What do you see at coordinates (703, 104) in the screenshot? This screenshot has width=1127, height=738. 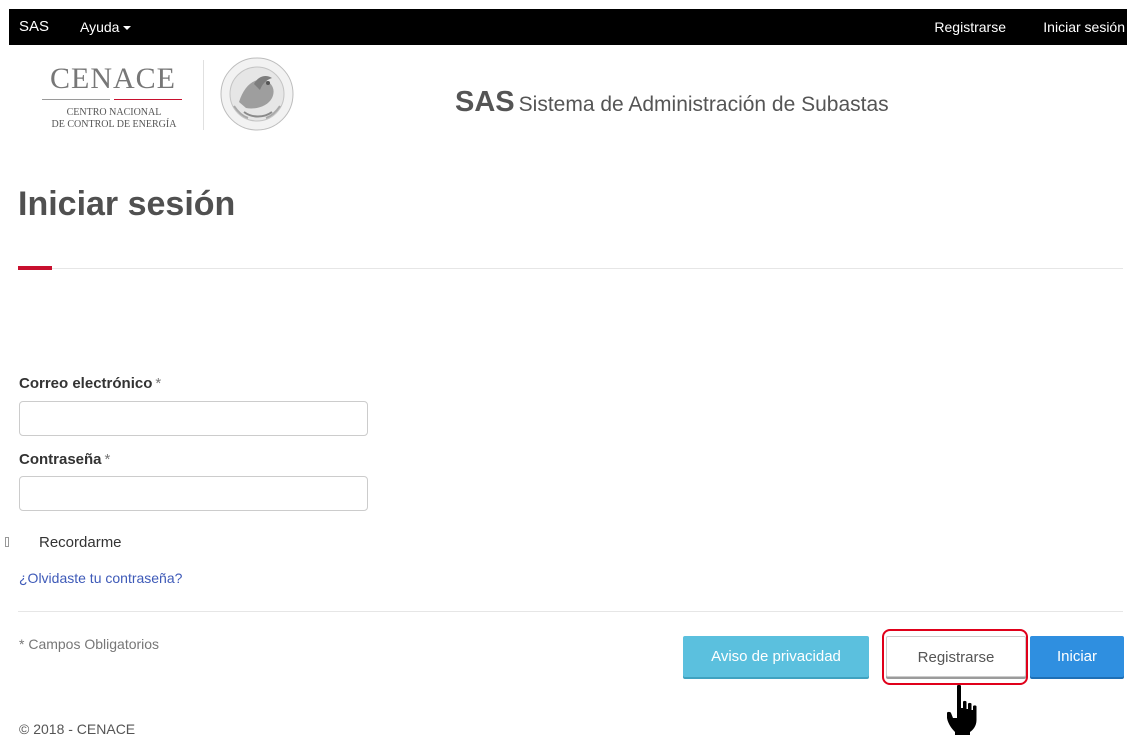 I see `app-title-full: Sistema de Administración de Subastas` at bounding box center [703, 104].